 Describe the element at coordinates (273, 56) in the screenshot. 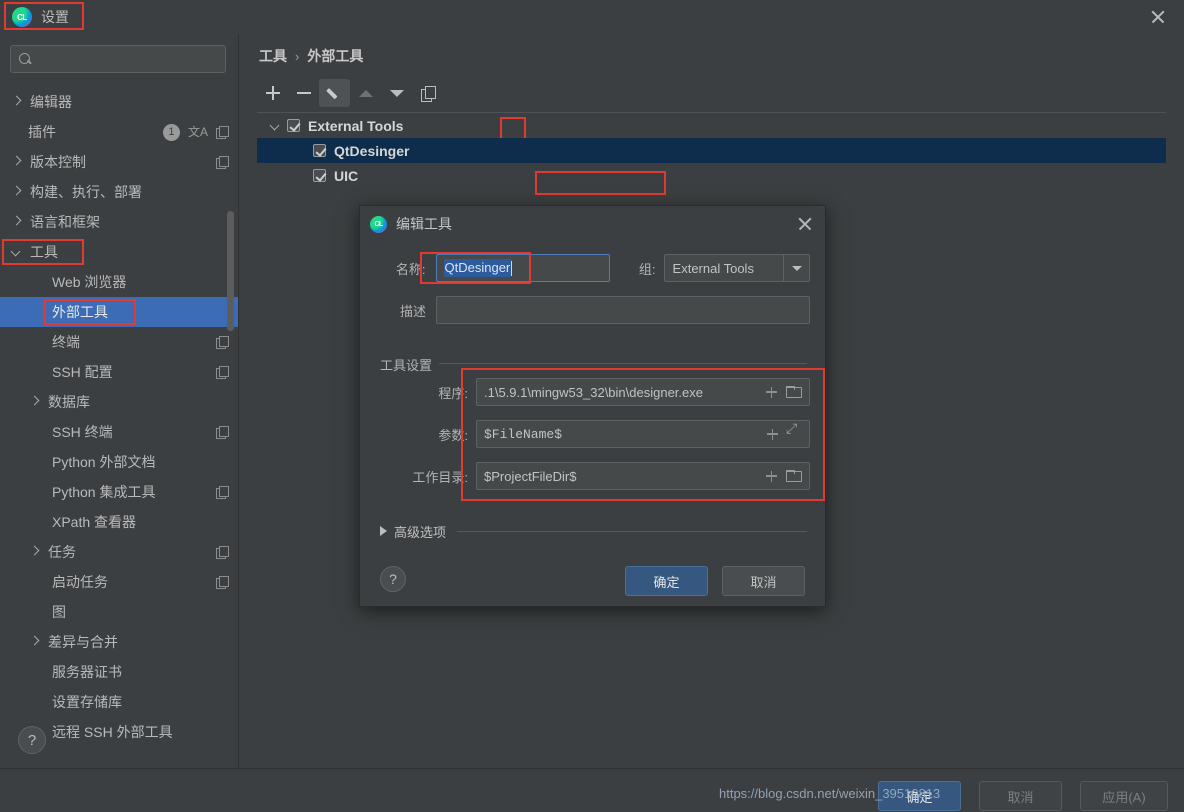

I see `breadcrumb-parent: 工具` at that location.